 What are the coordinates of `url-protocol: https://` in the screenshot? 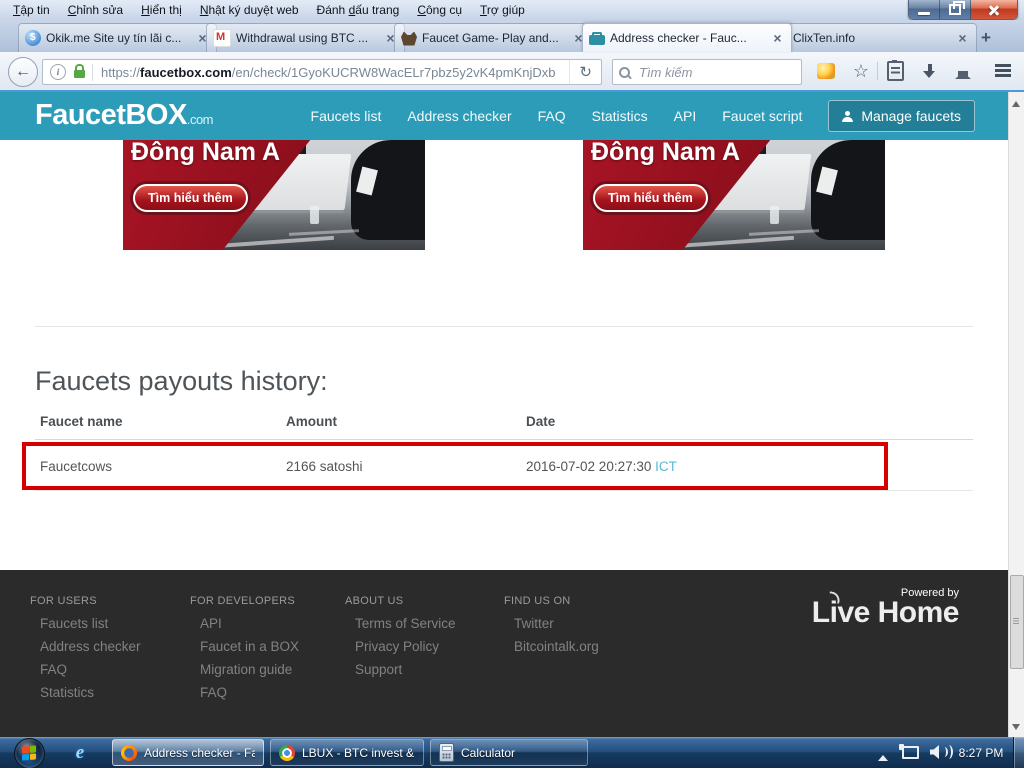 It's located at (121, 72).